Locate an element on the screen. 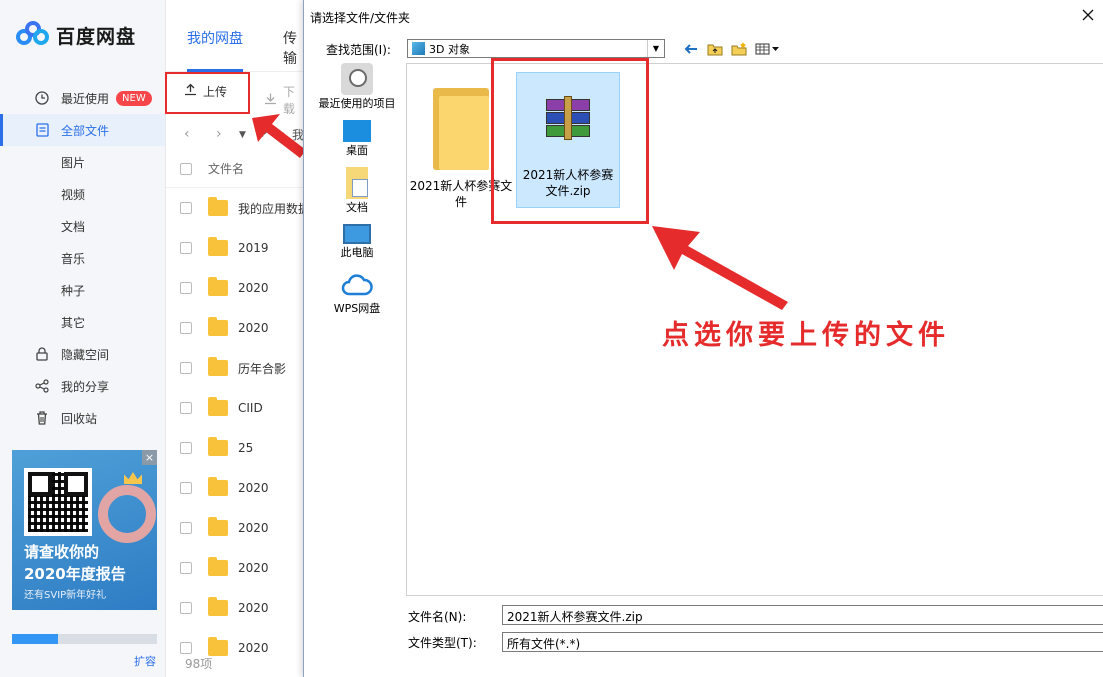  sidebar-item-label: 种子 is located at coordinates (73, 290).